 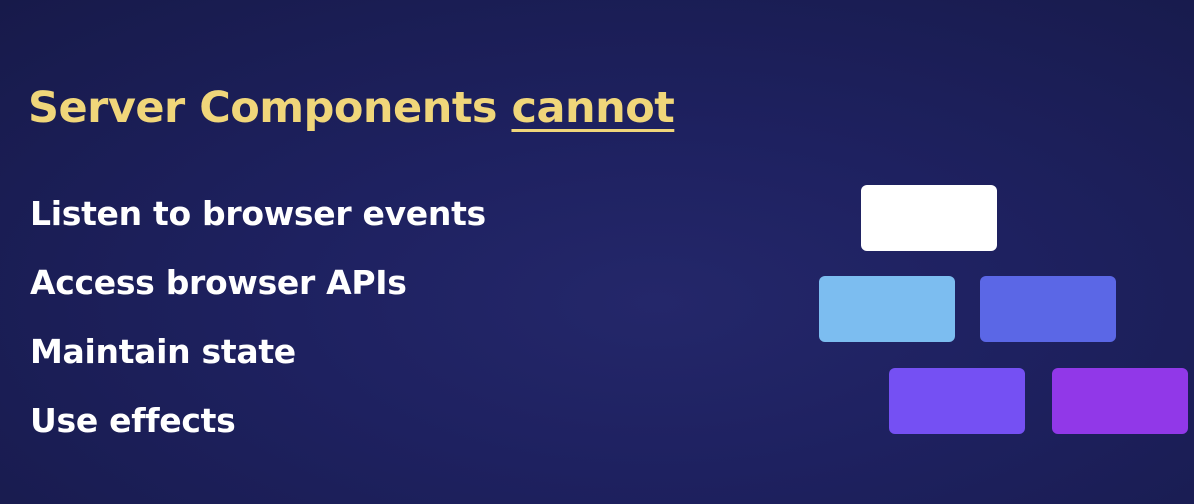 What do you see at coordinates (1048, 309) in the screenshot?
I see `tree-node-child-right` at bounding box center [1048, 309].